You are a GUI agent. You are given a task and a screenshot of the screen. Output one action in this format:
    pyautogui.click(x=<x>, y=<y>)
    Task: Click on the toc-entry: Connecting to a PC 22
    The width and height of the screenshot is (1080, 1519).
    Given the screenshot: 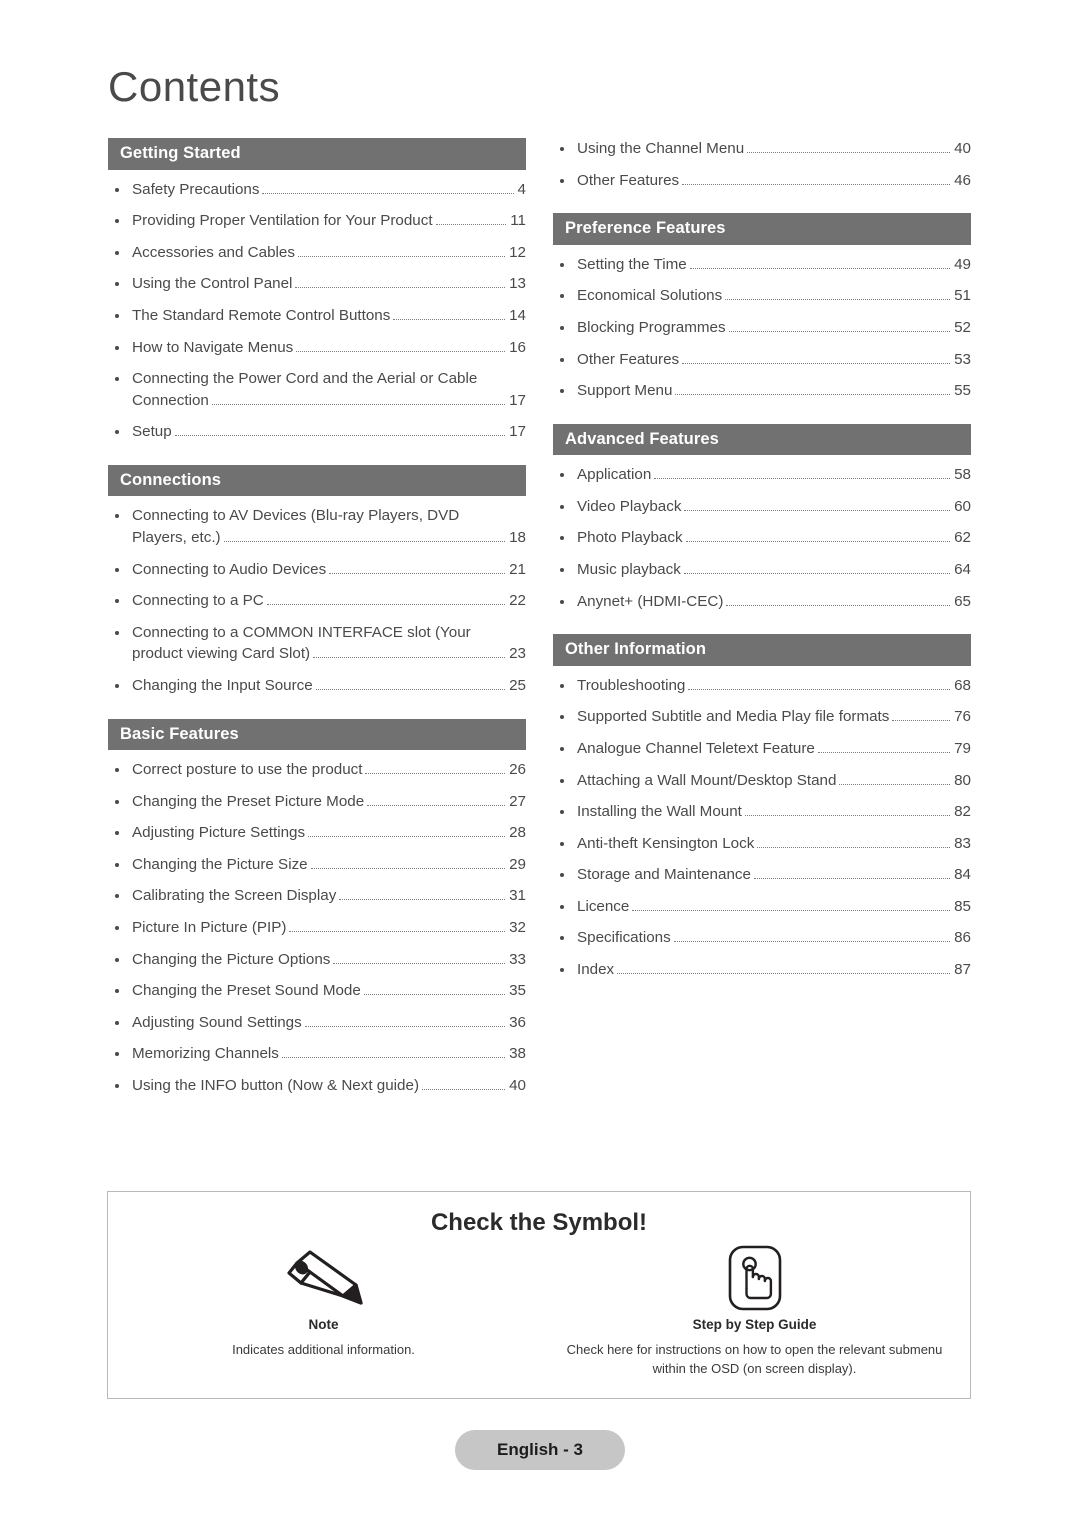 What is the action you would take?
    pyautogui.click(x=317, y=601)
    